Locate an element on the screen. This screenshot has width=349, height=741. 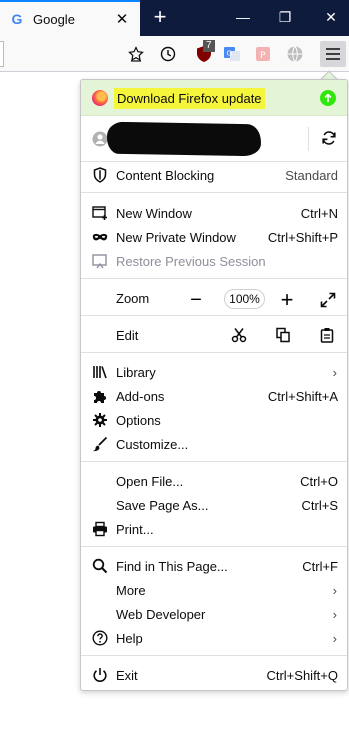
help-label: Help is located at coordinates (129, 638).